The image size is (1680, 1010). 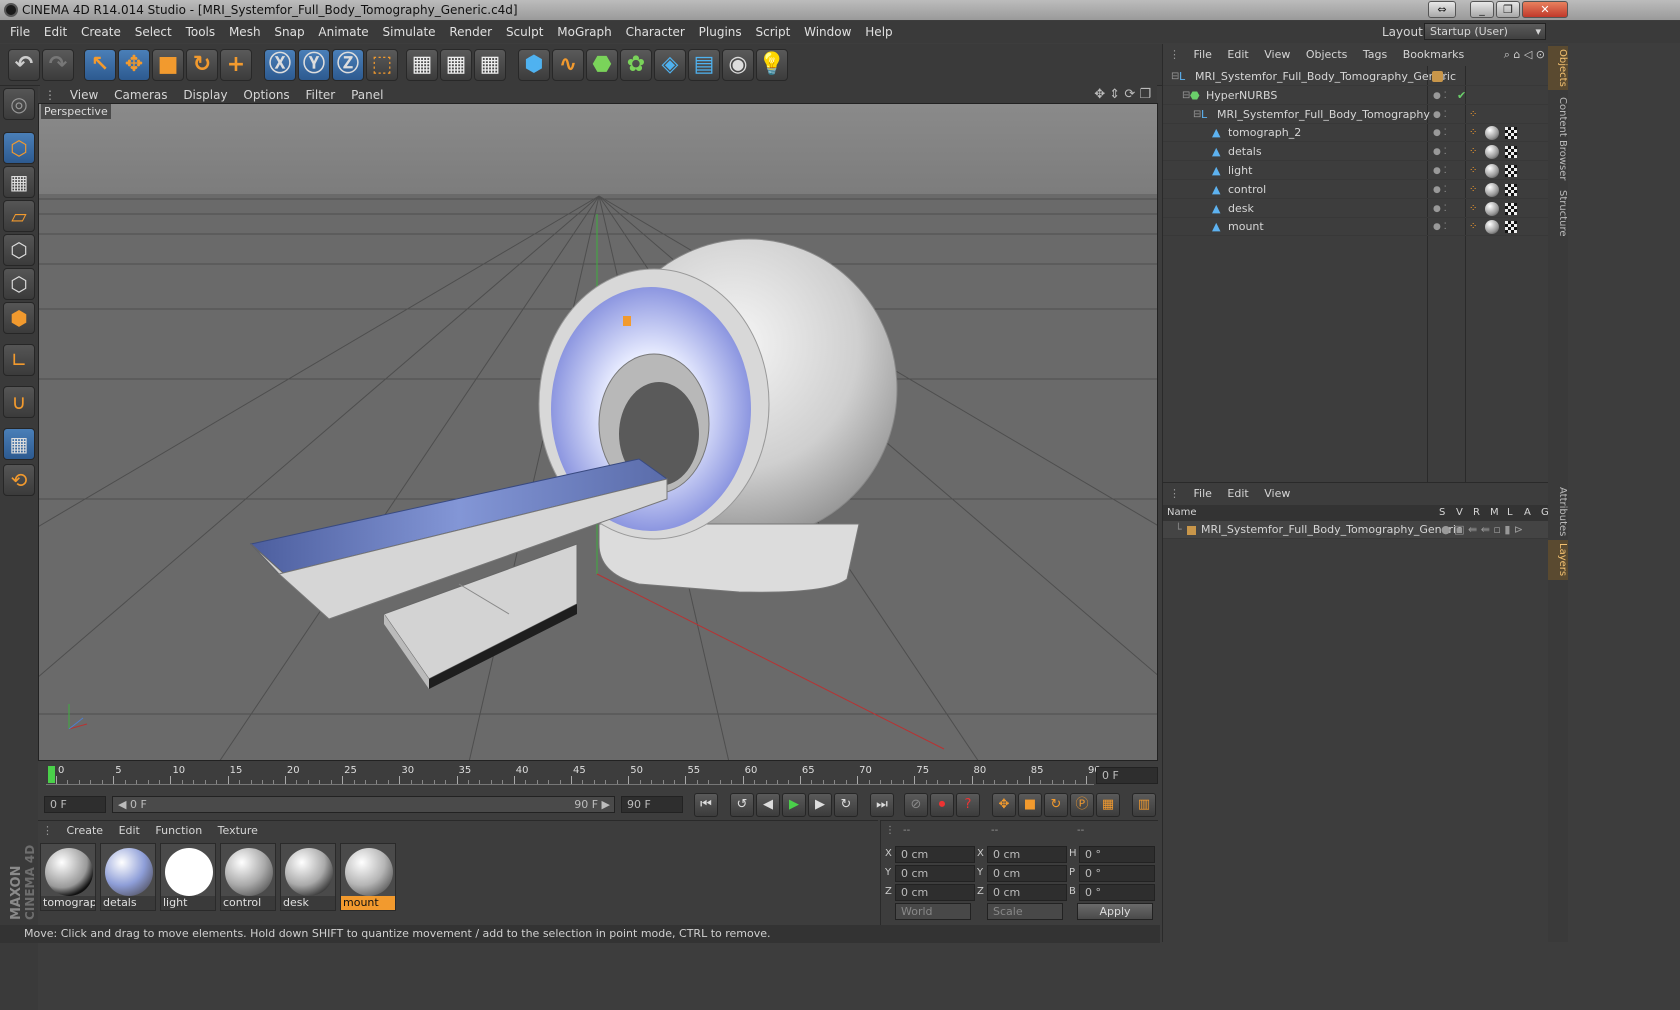 What do you see at coordinates (348, 65) in the screenshot?
I see `z-axis-lock-icon: Ⓩ` at bounding box center [348, 65].